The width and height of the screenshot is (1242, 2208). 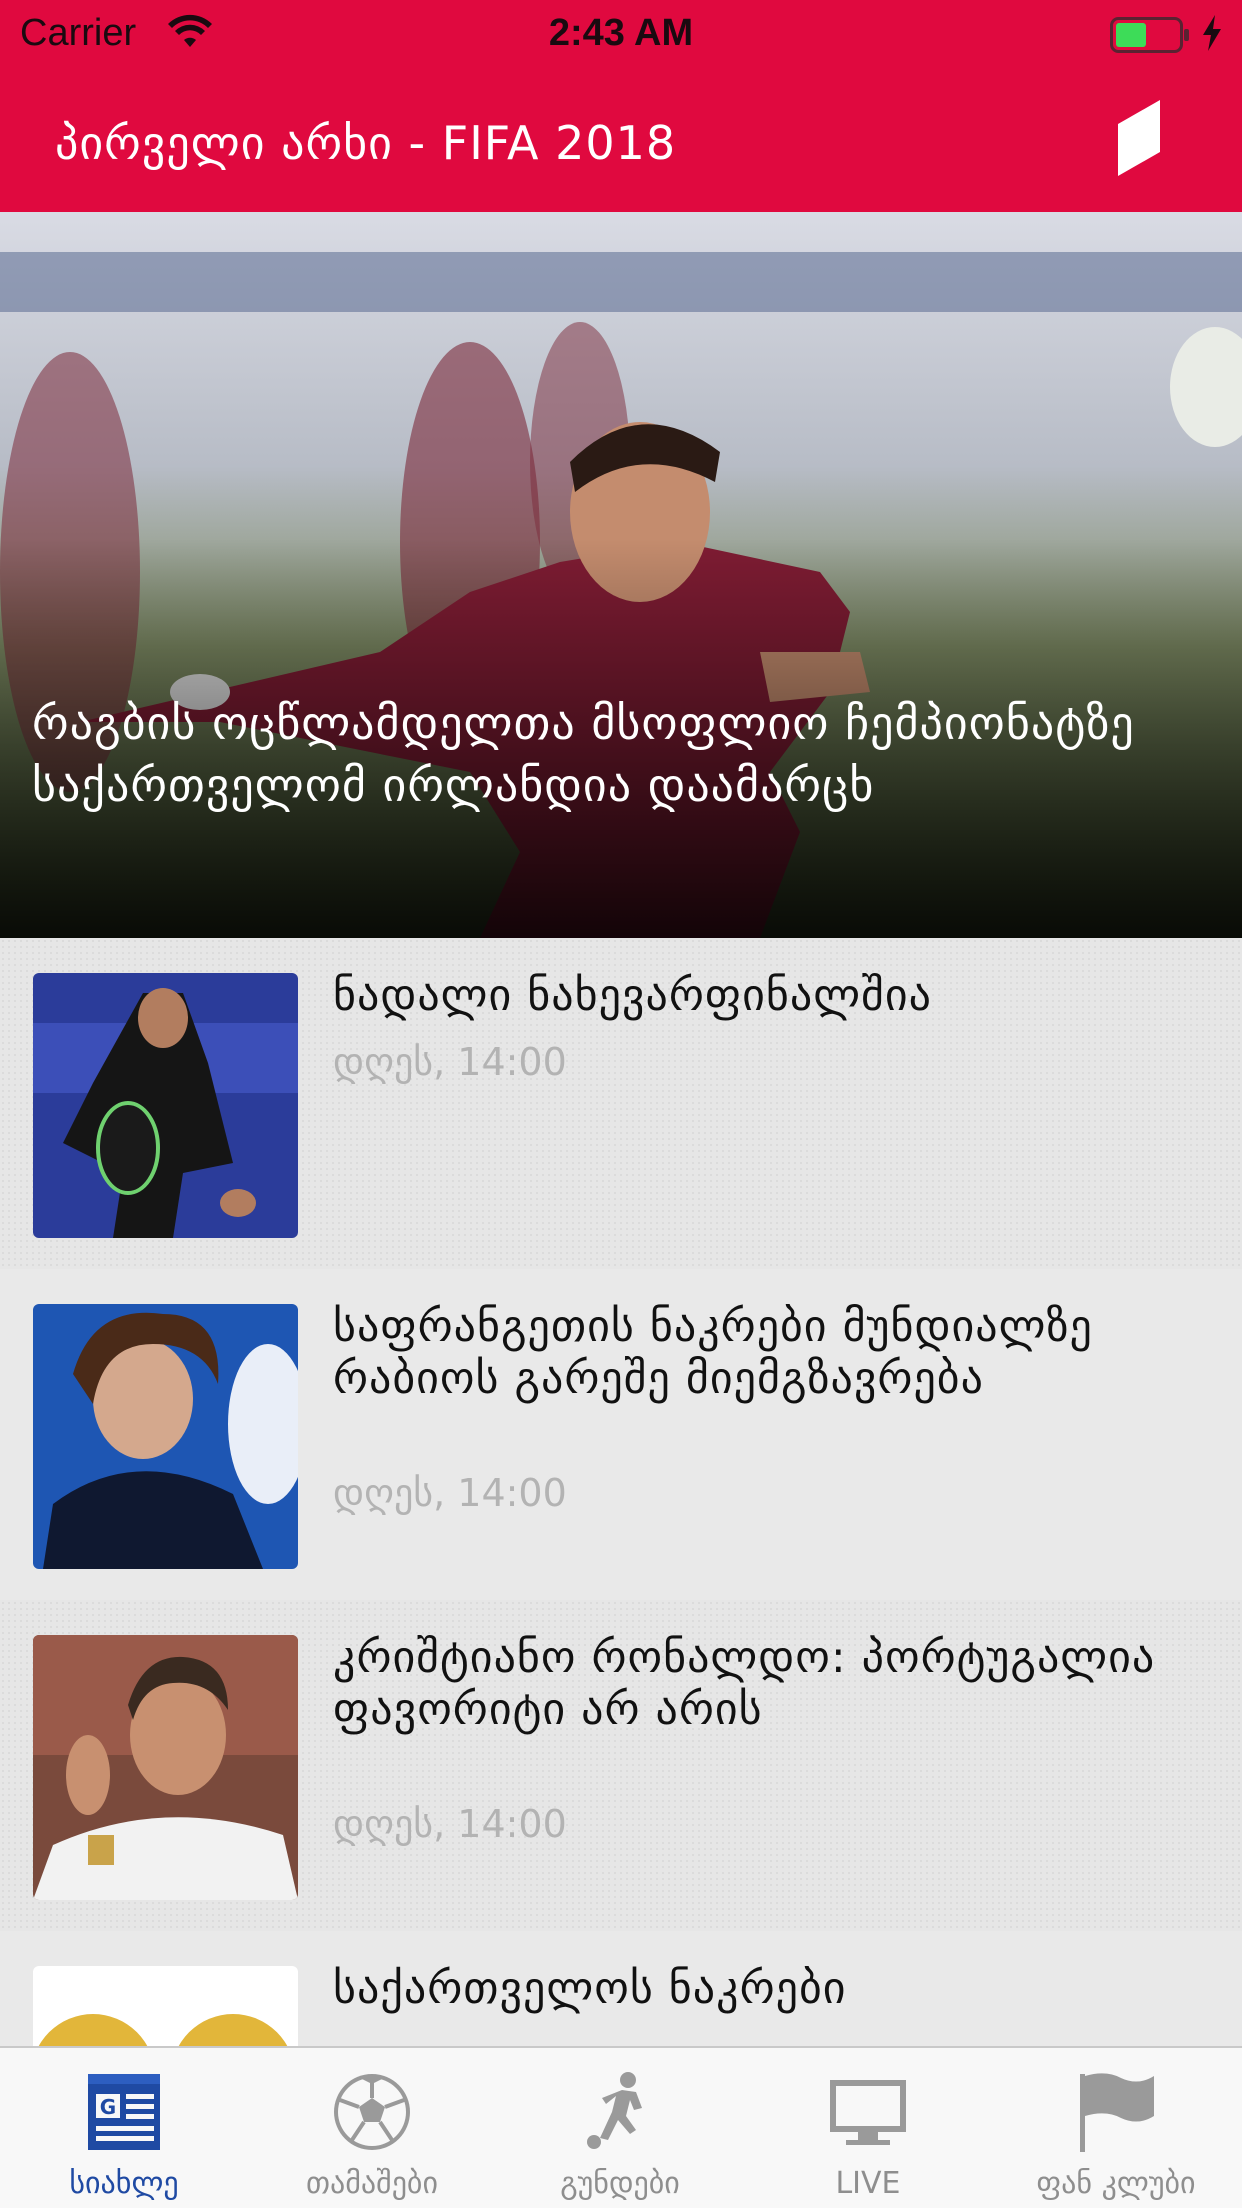 I want to click on tab-label: LIVE, so click(x=868, y=2183).